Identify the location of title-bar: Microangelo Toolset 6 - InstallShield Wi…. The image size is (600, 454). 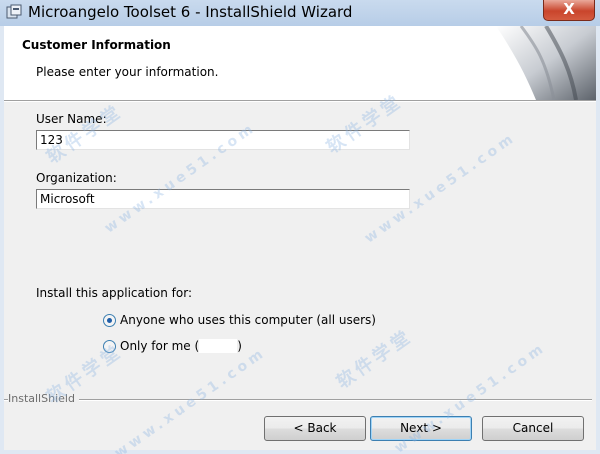
(300, 13).